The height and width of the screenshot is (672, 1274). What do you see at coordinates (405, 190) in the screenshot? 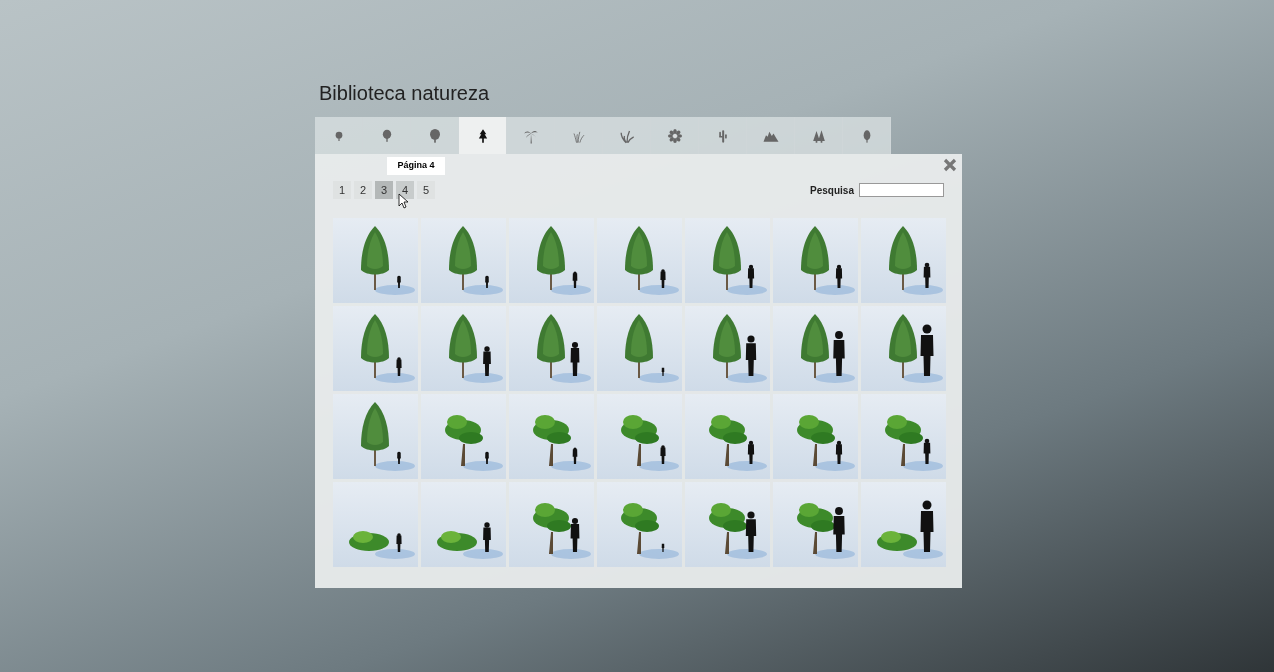
I see `page-button: 4` at bounding box center [405, 190].